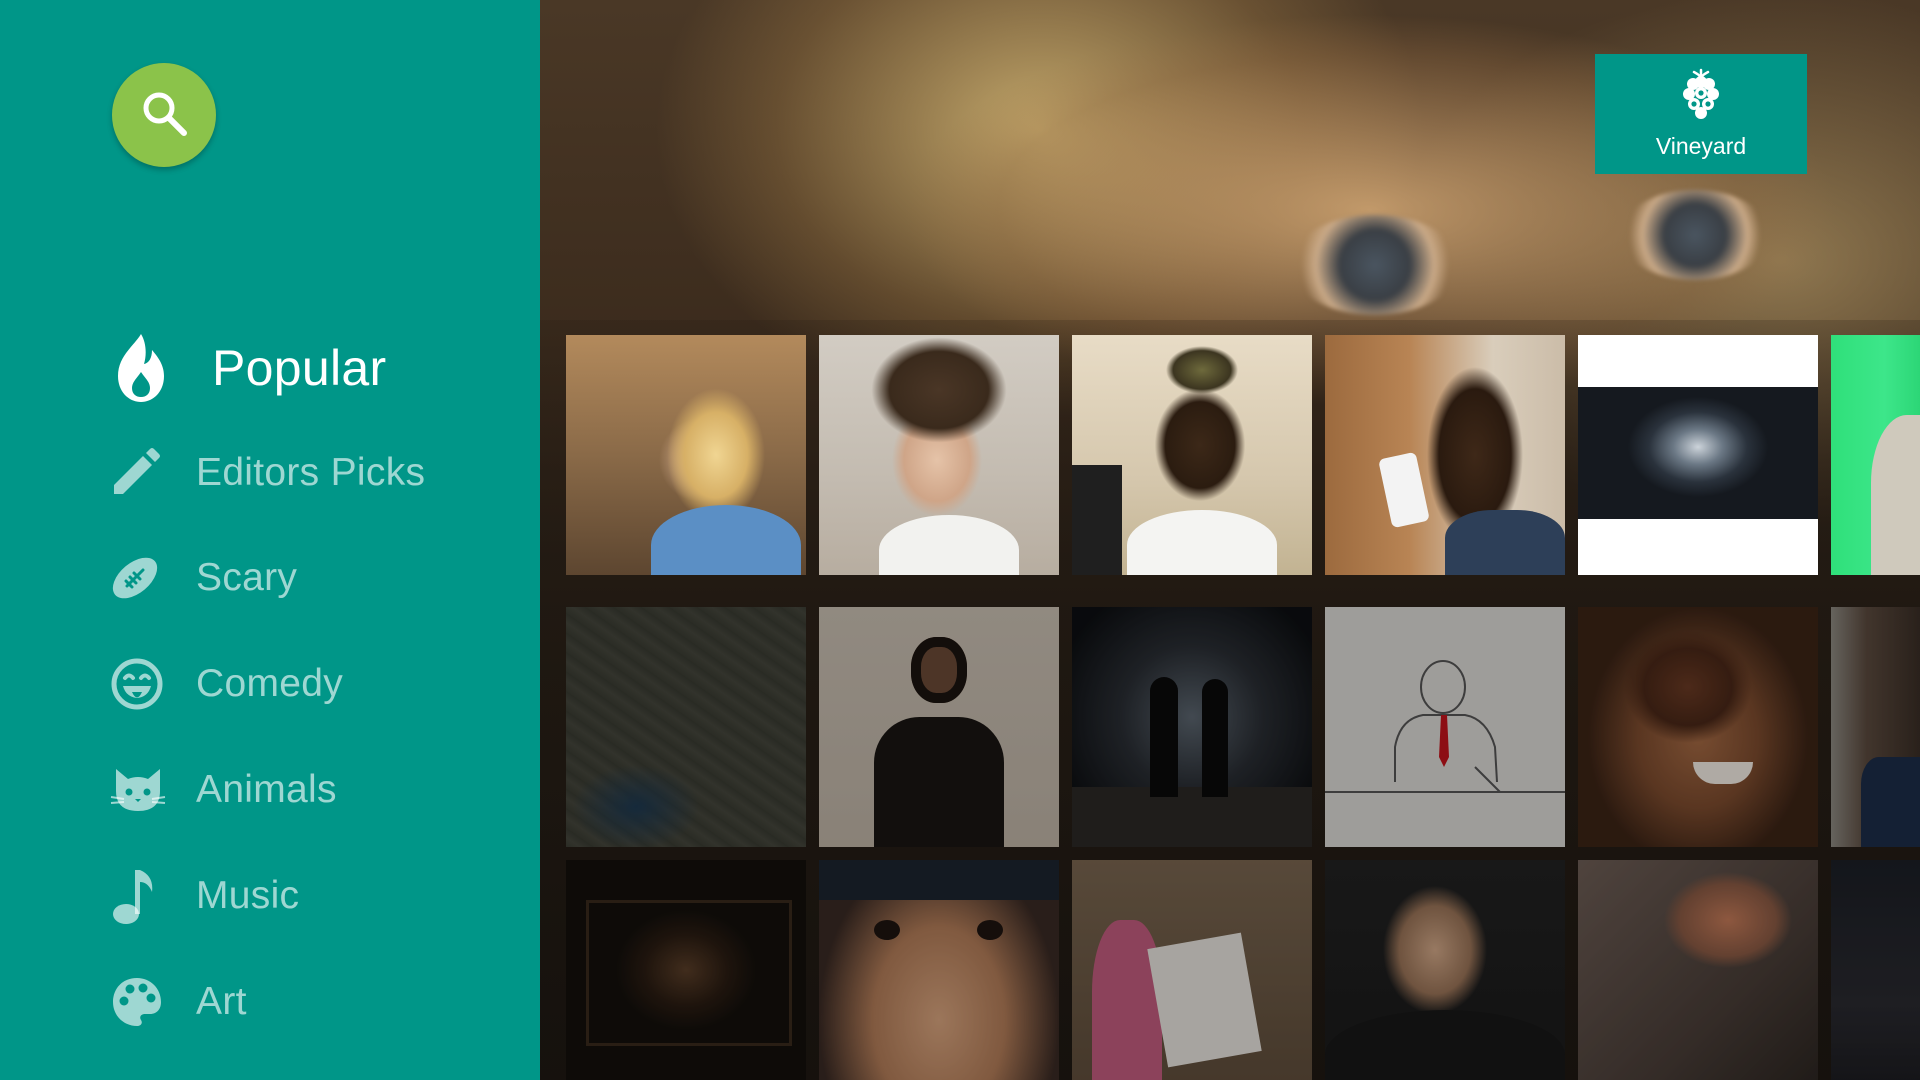 This screenshot has height=1080, width=1920. Describe the element at coordinates (144, 896) in the screenshot. I see `music-note-icon` at that location.